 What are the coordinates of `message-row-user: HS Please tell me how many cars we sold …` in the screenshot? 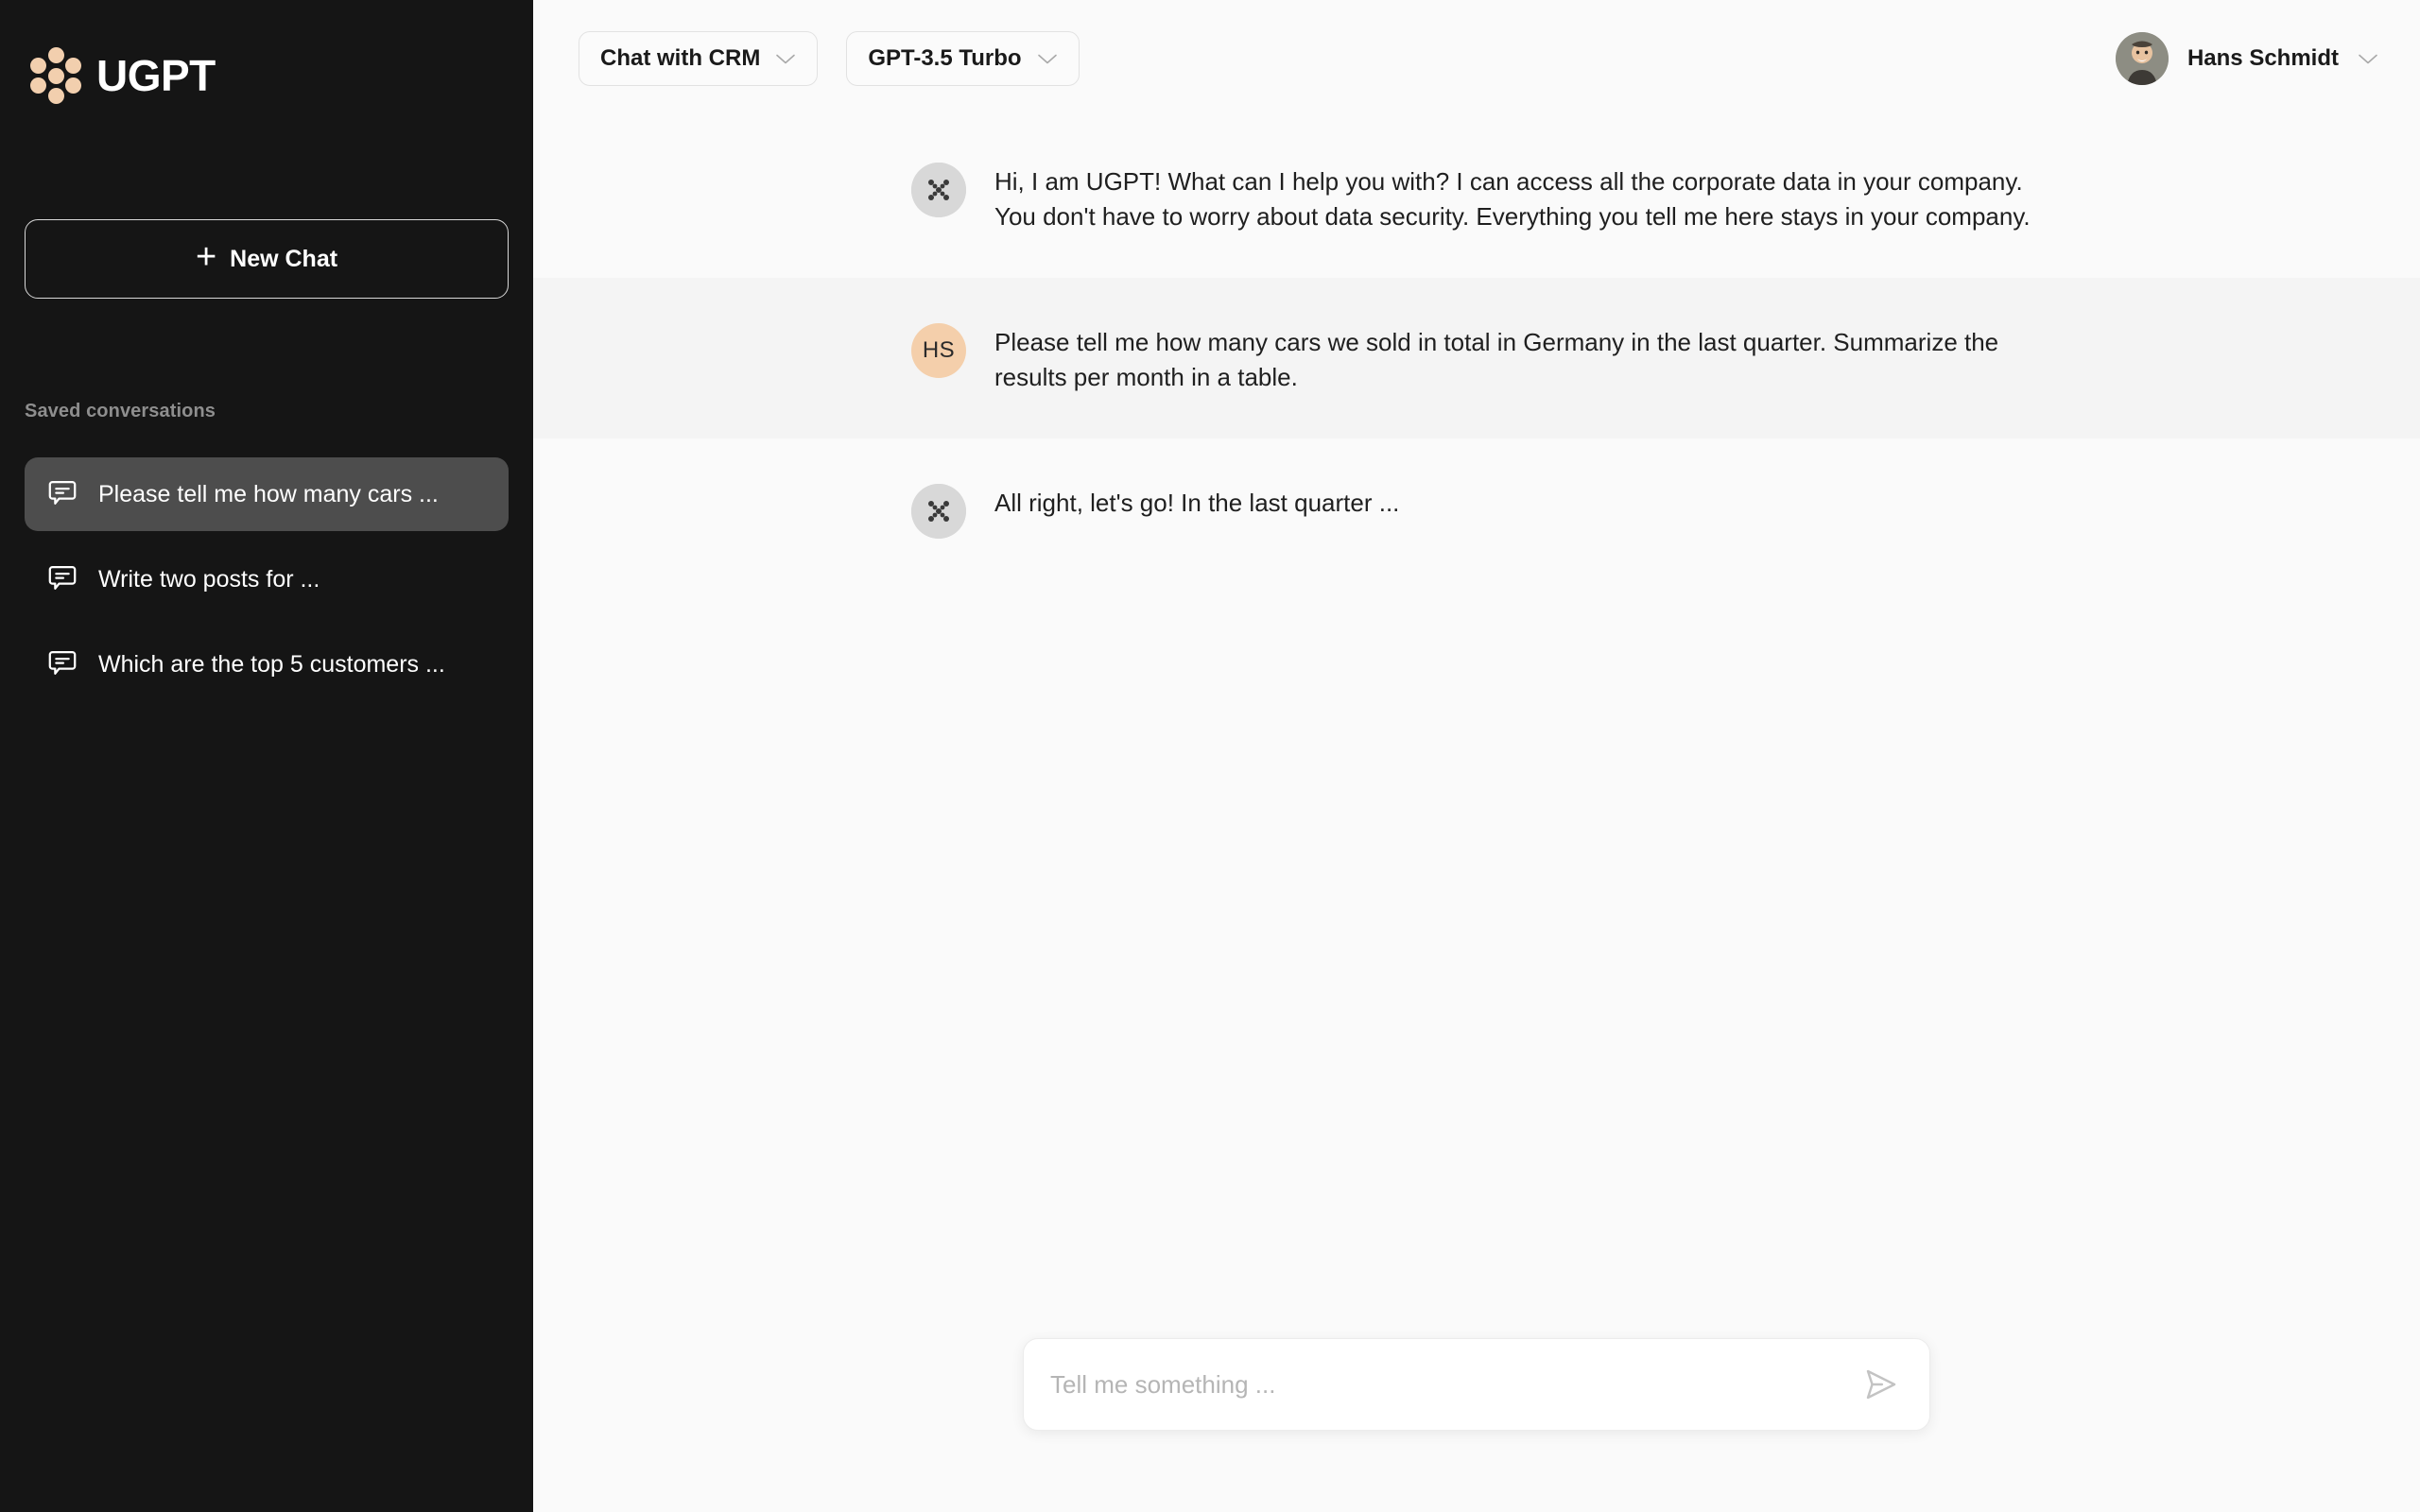 It's located at (1476, 357).